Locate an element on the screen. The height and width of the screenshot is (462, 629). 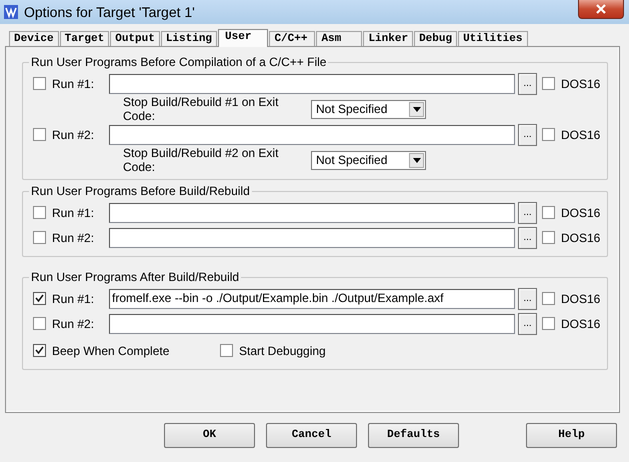
group-title: Run User Programs Before Build/Rebuild is located at coordinates (140, 191).